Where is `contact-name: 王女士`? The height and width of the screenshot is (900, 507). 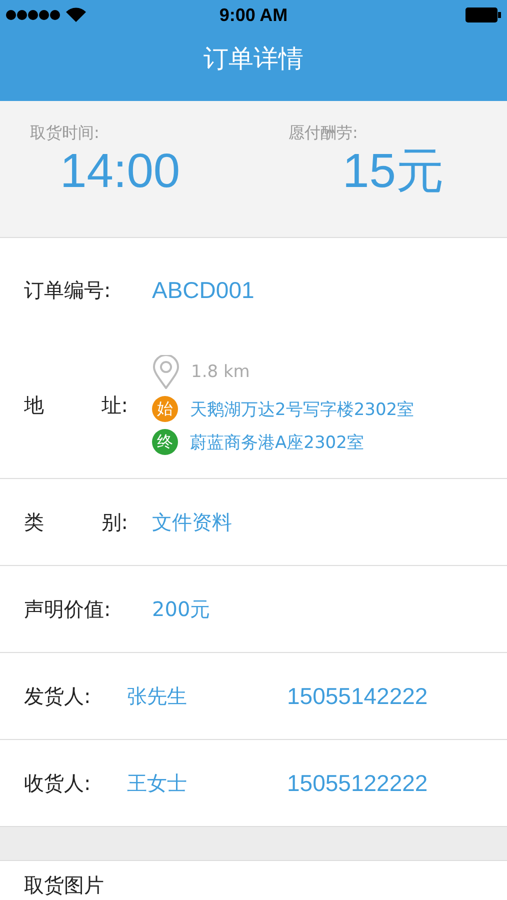
contact-name: 王女士 is located at coordinates (157, 783).